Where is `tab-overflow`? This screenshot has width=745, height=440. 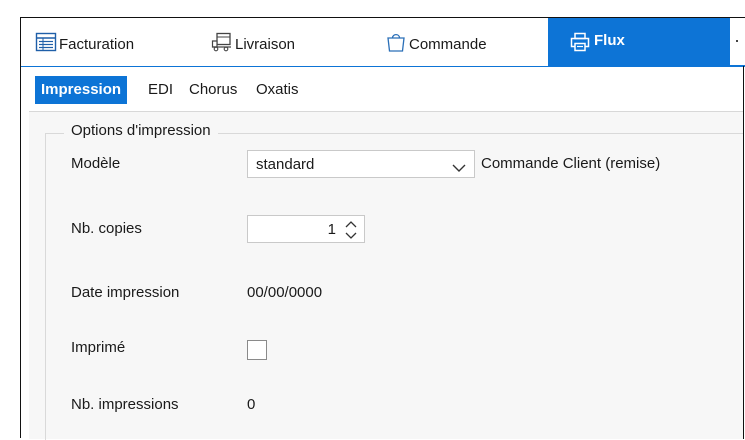 tab-overflow is located at coordinates (737, 42).